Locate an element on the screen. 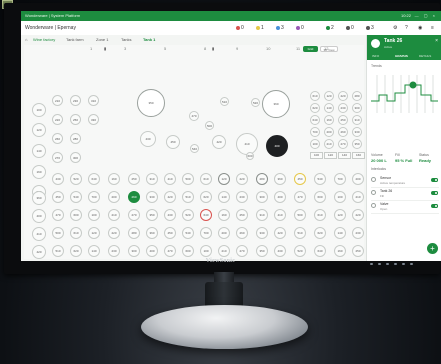 The width and height of the screenshot is (441, 364). location-pin-icon: 2 is located at coordinates (330, 28).